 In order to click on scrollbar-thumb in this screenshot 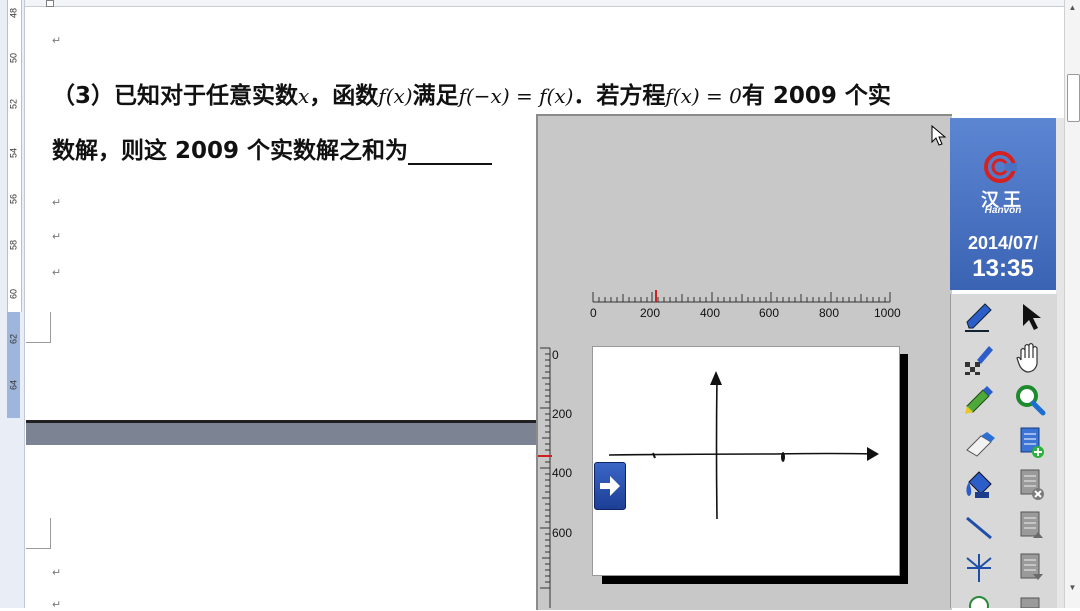, I will do `click(1073, 98)`.